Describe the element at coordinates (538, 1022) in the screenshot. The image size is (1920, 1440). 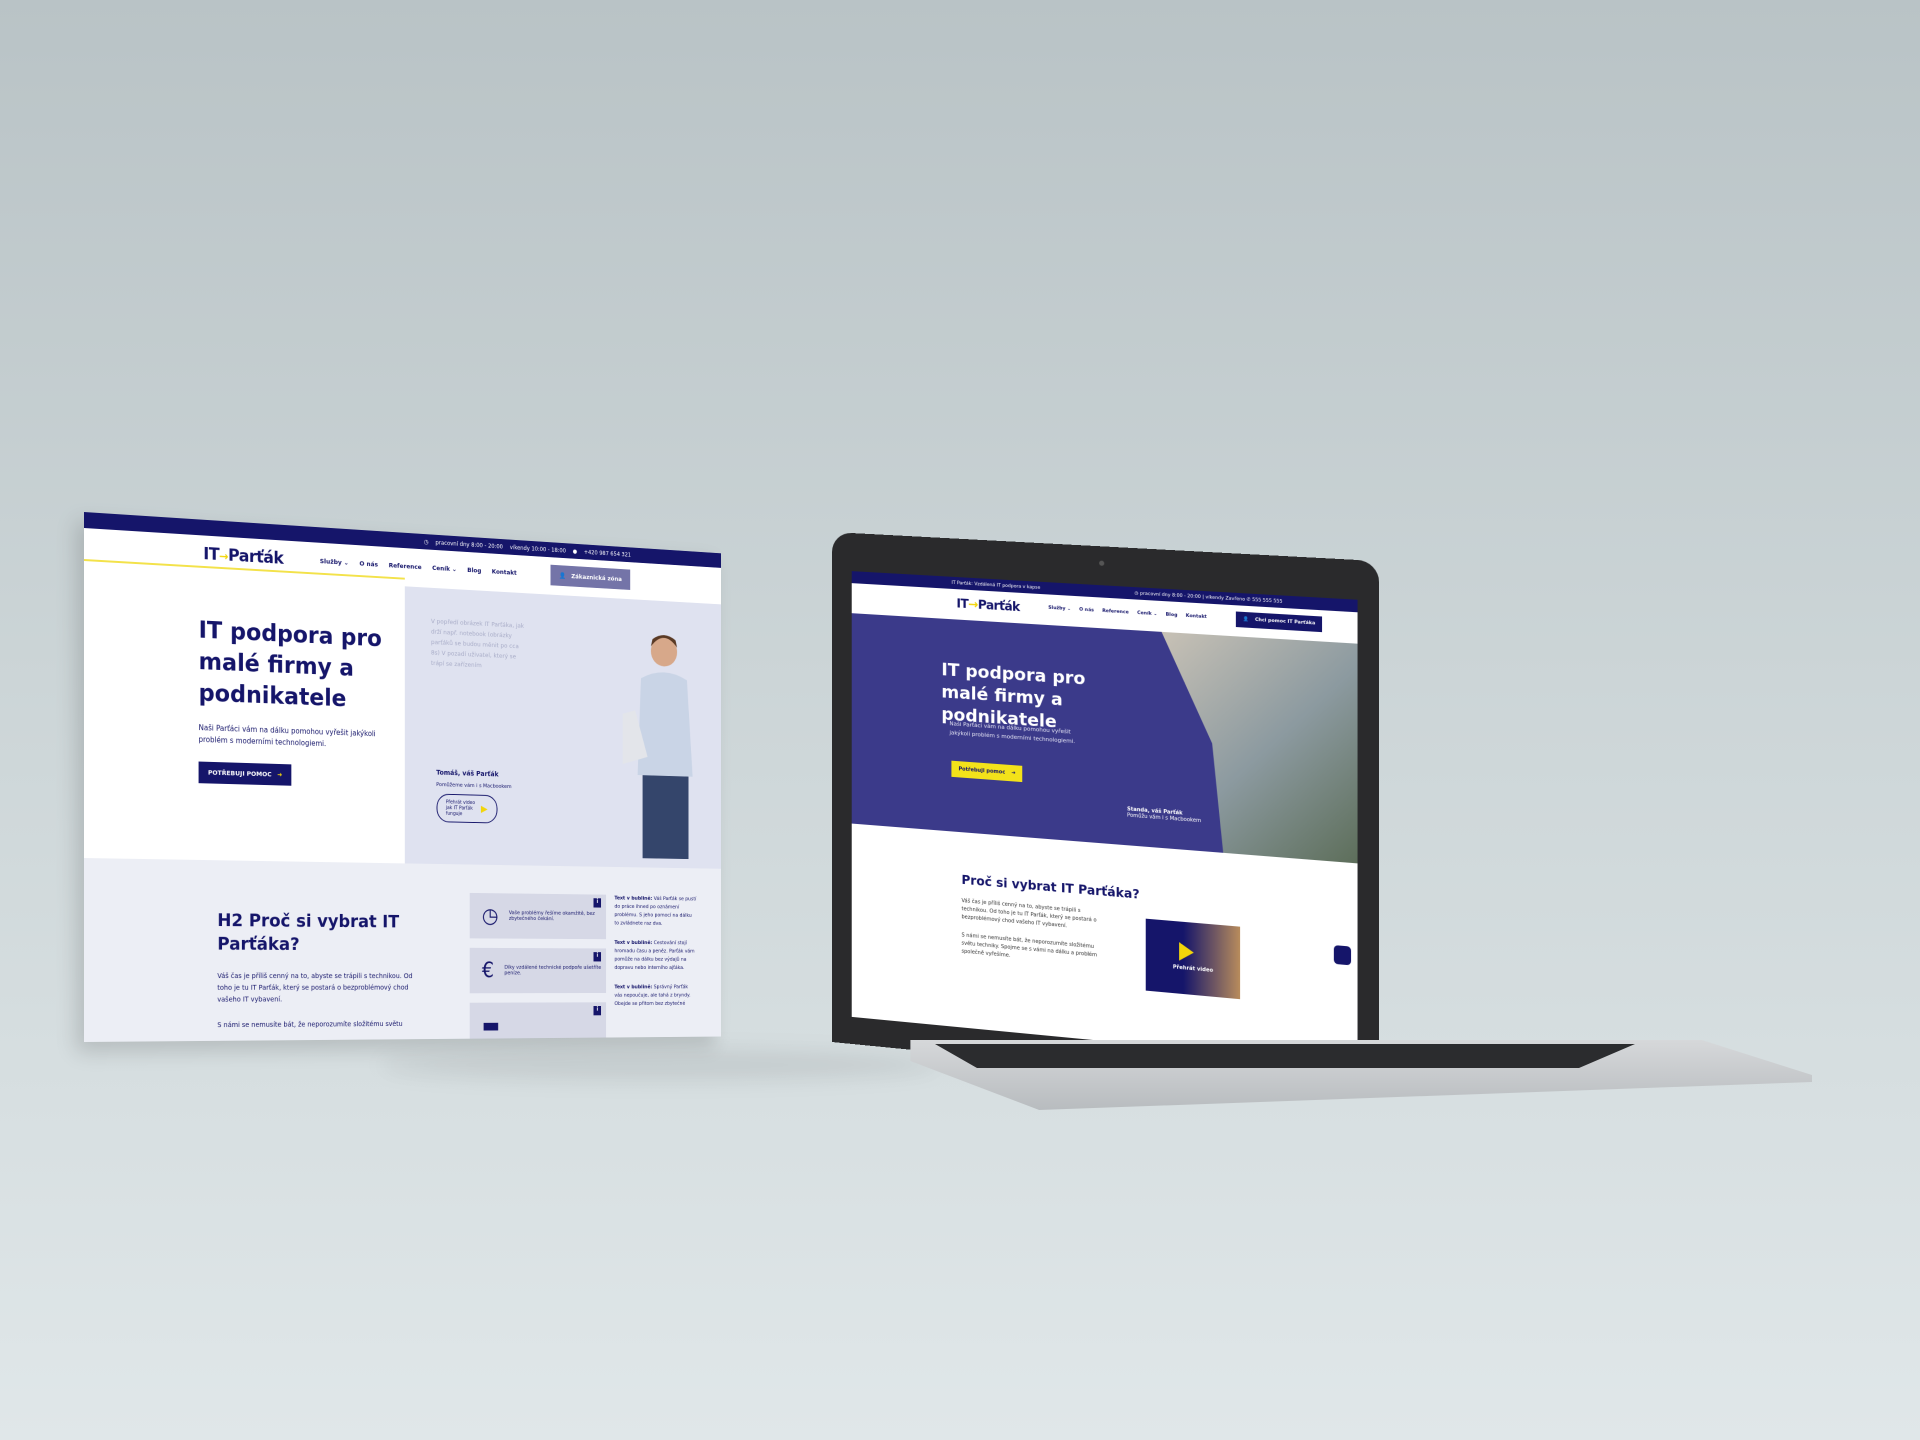
I see `benefit-card: ▬ i` at that location.